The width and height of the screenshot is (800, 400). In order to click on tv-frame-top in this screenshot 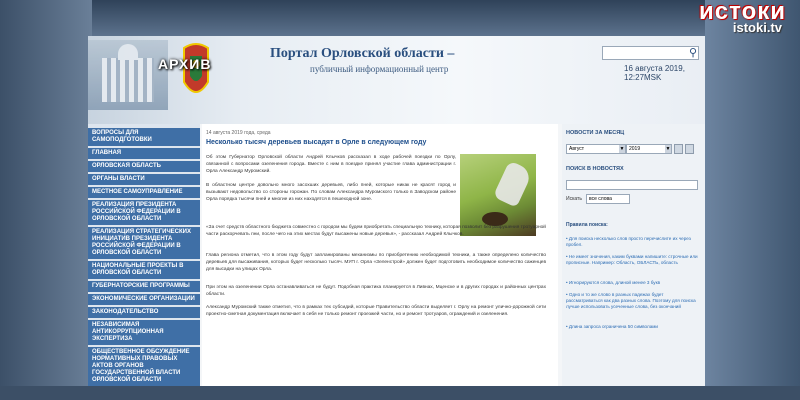, I will do `click(400, 19)`.